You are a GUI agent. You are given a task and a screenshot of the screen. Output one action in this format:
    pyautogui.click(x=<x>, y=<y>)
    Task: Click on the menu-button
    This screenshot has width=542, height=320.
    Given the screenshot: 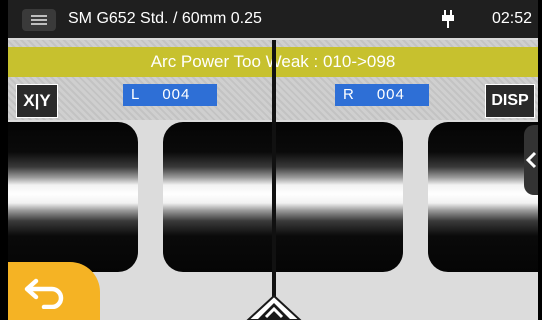 What is the action you would take?
    pyautogui.click(x=39, y=20)
    